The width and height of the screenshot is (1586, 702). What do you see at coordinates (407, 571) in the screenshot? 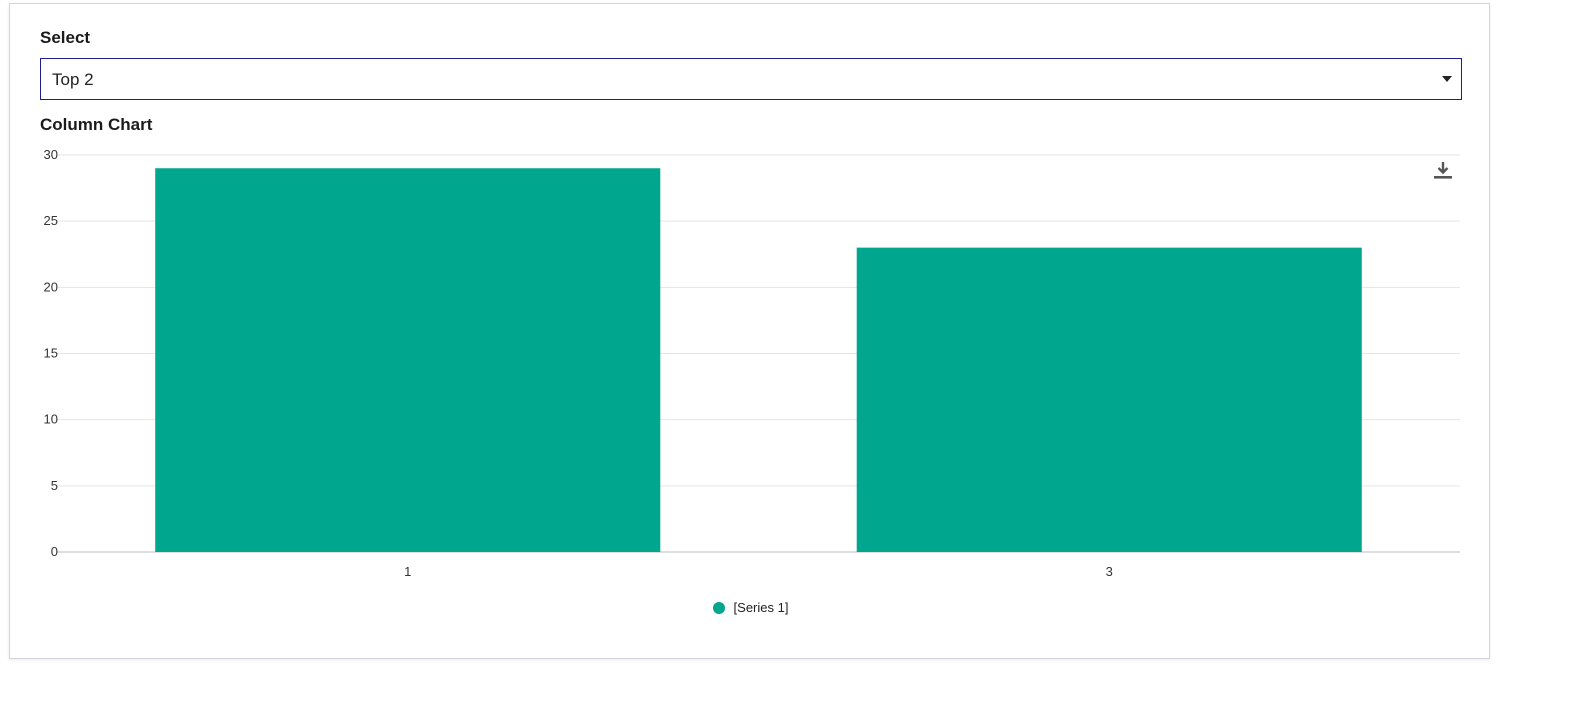
I see `x-tick-label: 1` at bounding box center [407, 571].